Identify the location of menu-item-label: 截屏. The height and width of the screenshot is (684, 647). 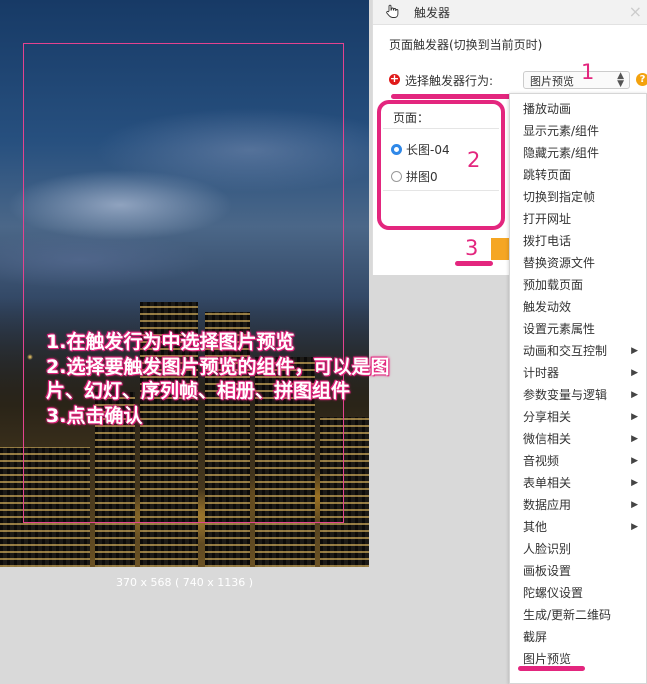
(535, 637).